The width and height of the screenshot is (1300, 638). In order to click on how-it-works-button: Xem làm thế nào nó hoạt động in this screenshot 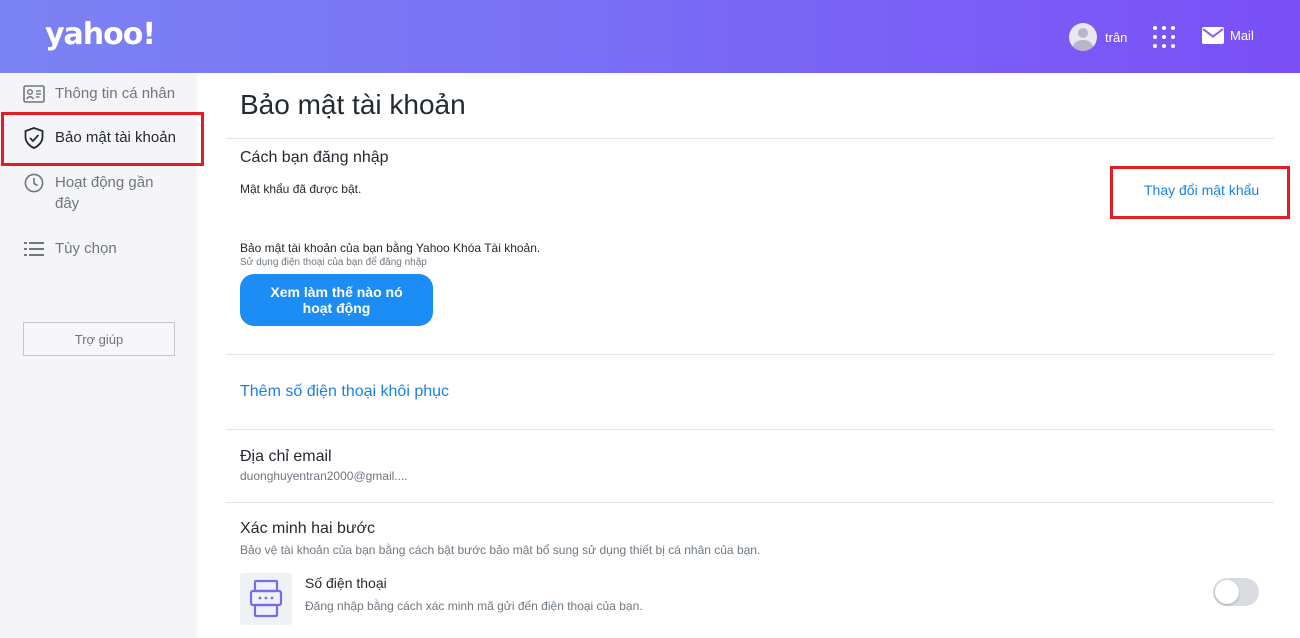, I will do `click(336, 300)`.